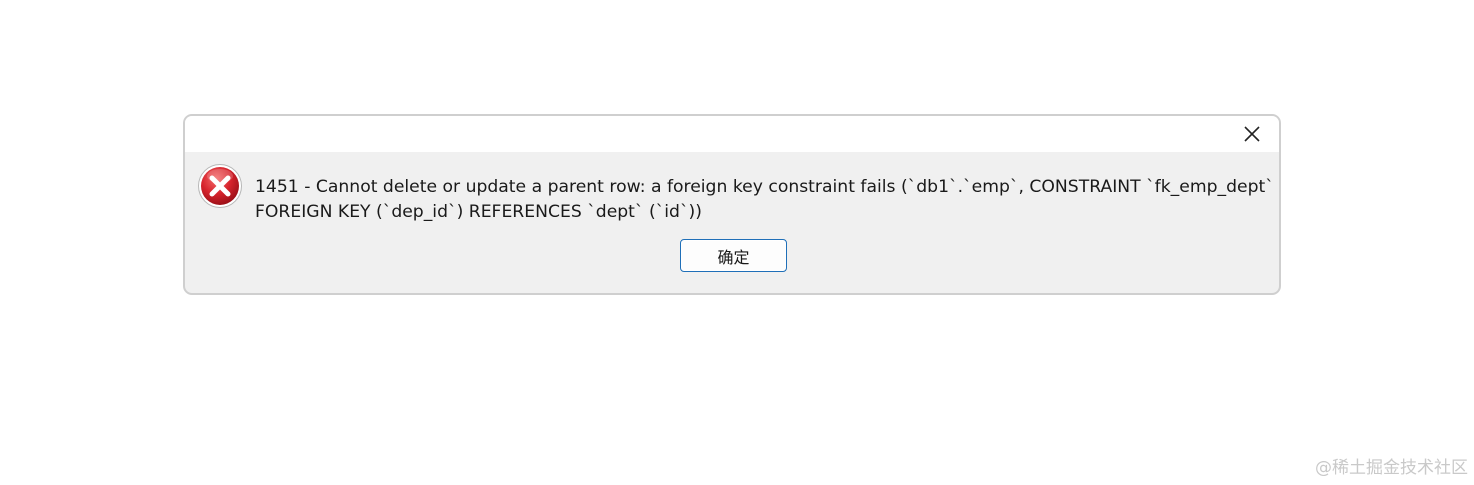 The height and width of the screenshot is (485, 1474). I want to click on error-icon, so click(220, 186).